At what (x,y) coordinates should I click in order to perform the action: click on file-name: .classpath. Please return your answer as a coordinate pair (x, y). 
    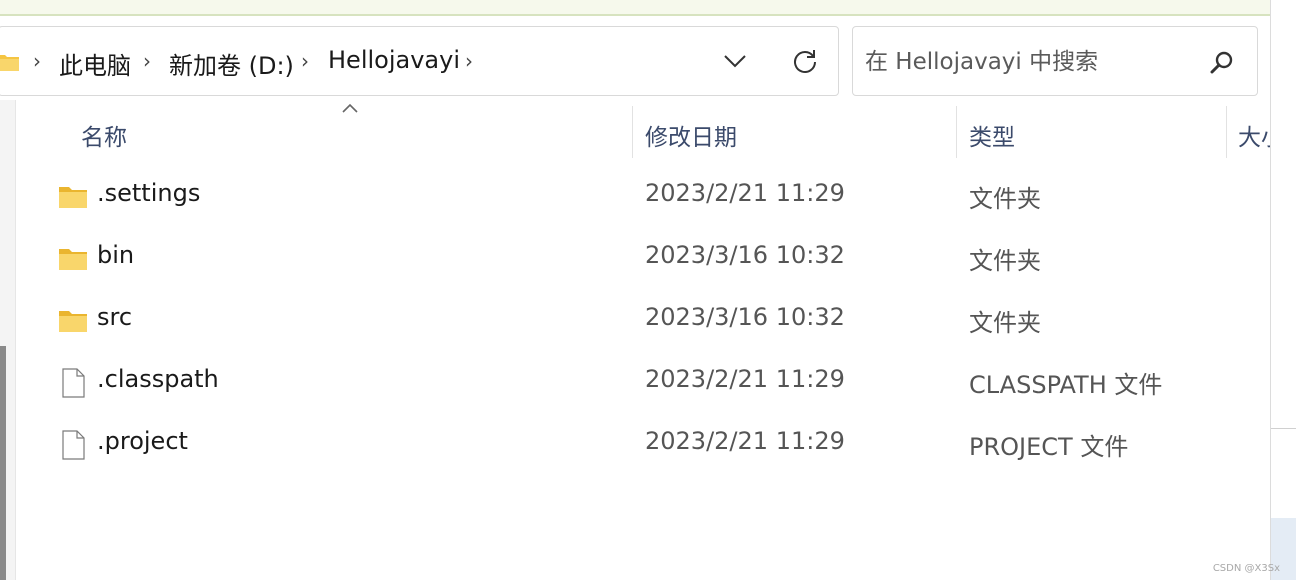
    Looking at the image, I should click on (158, 379).